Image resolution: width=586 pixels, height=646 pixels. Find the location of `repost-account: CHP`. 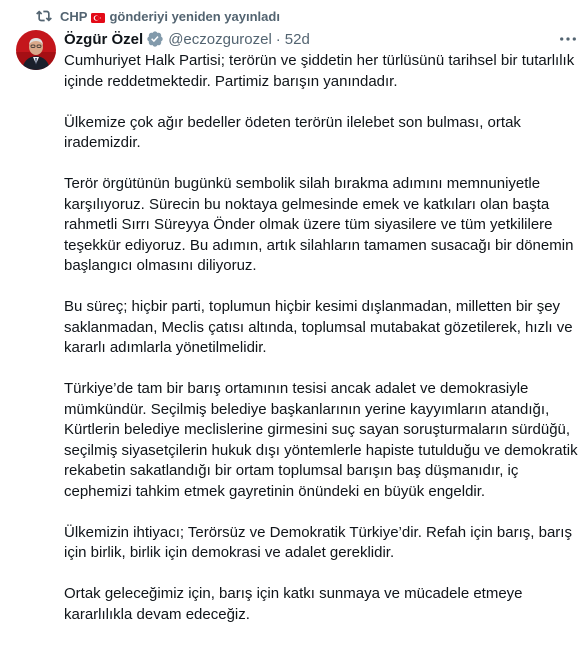

repost-account: CHP is located at coordinates (73, 16).